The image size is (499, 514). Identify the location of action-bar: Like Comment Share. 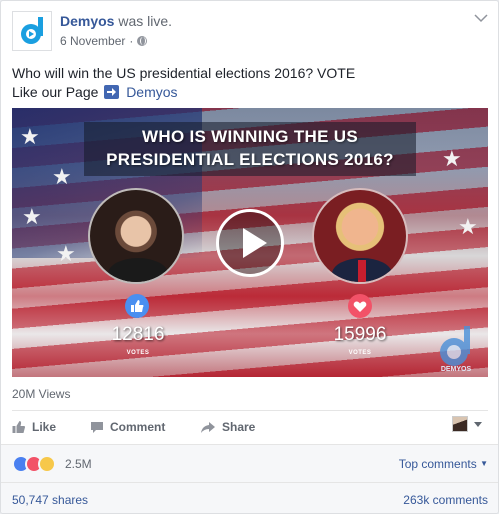
(250, 426).